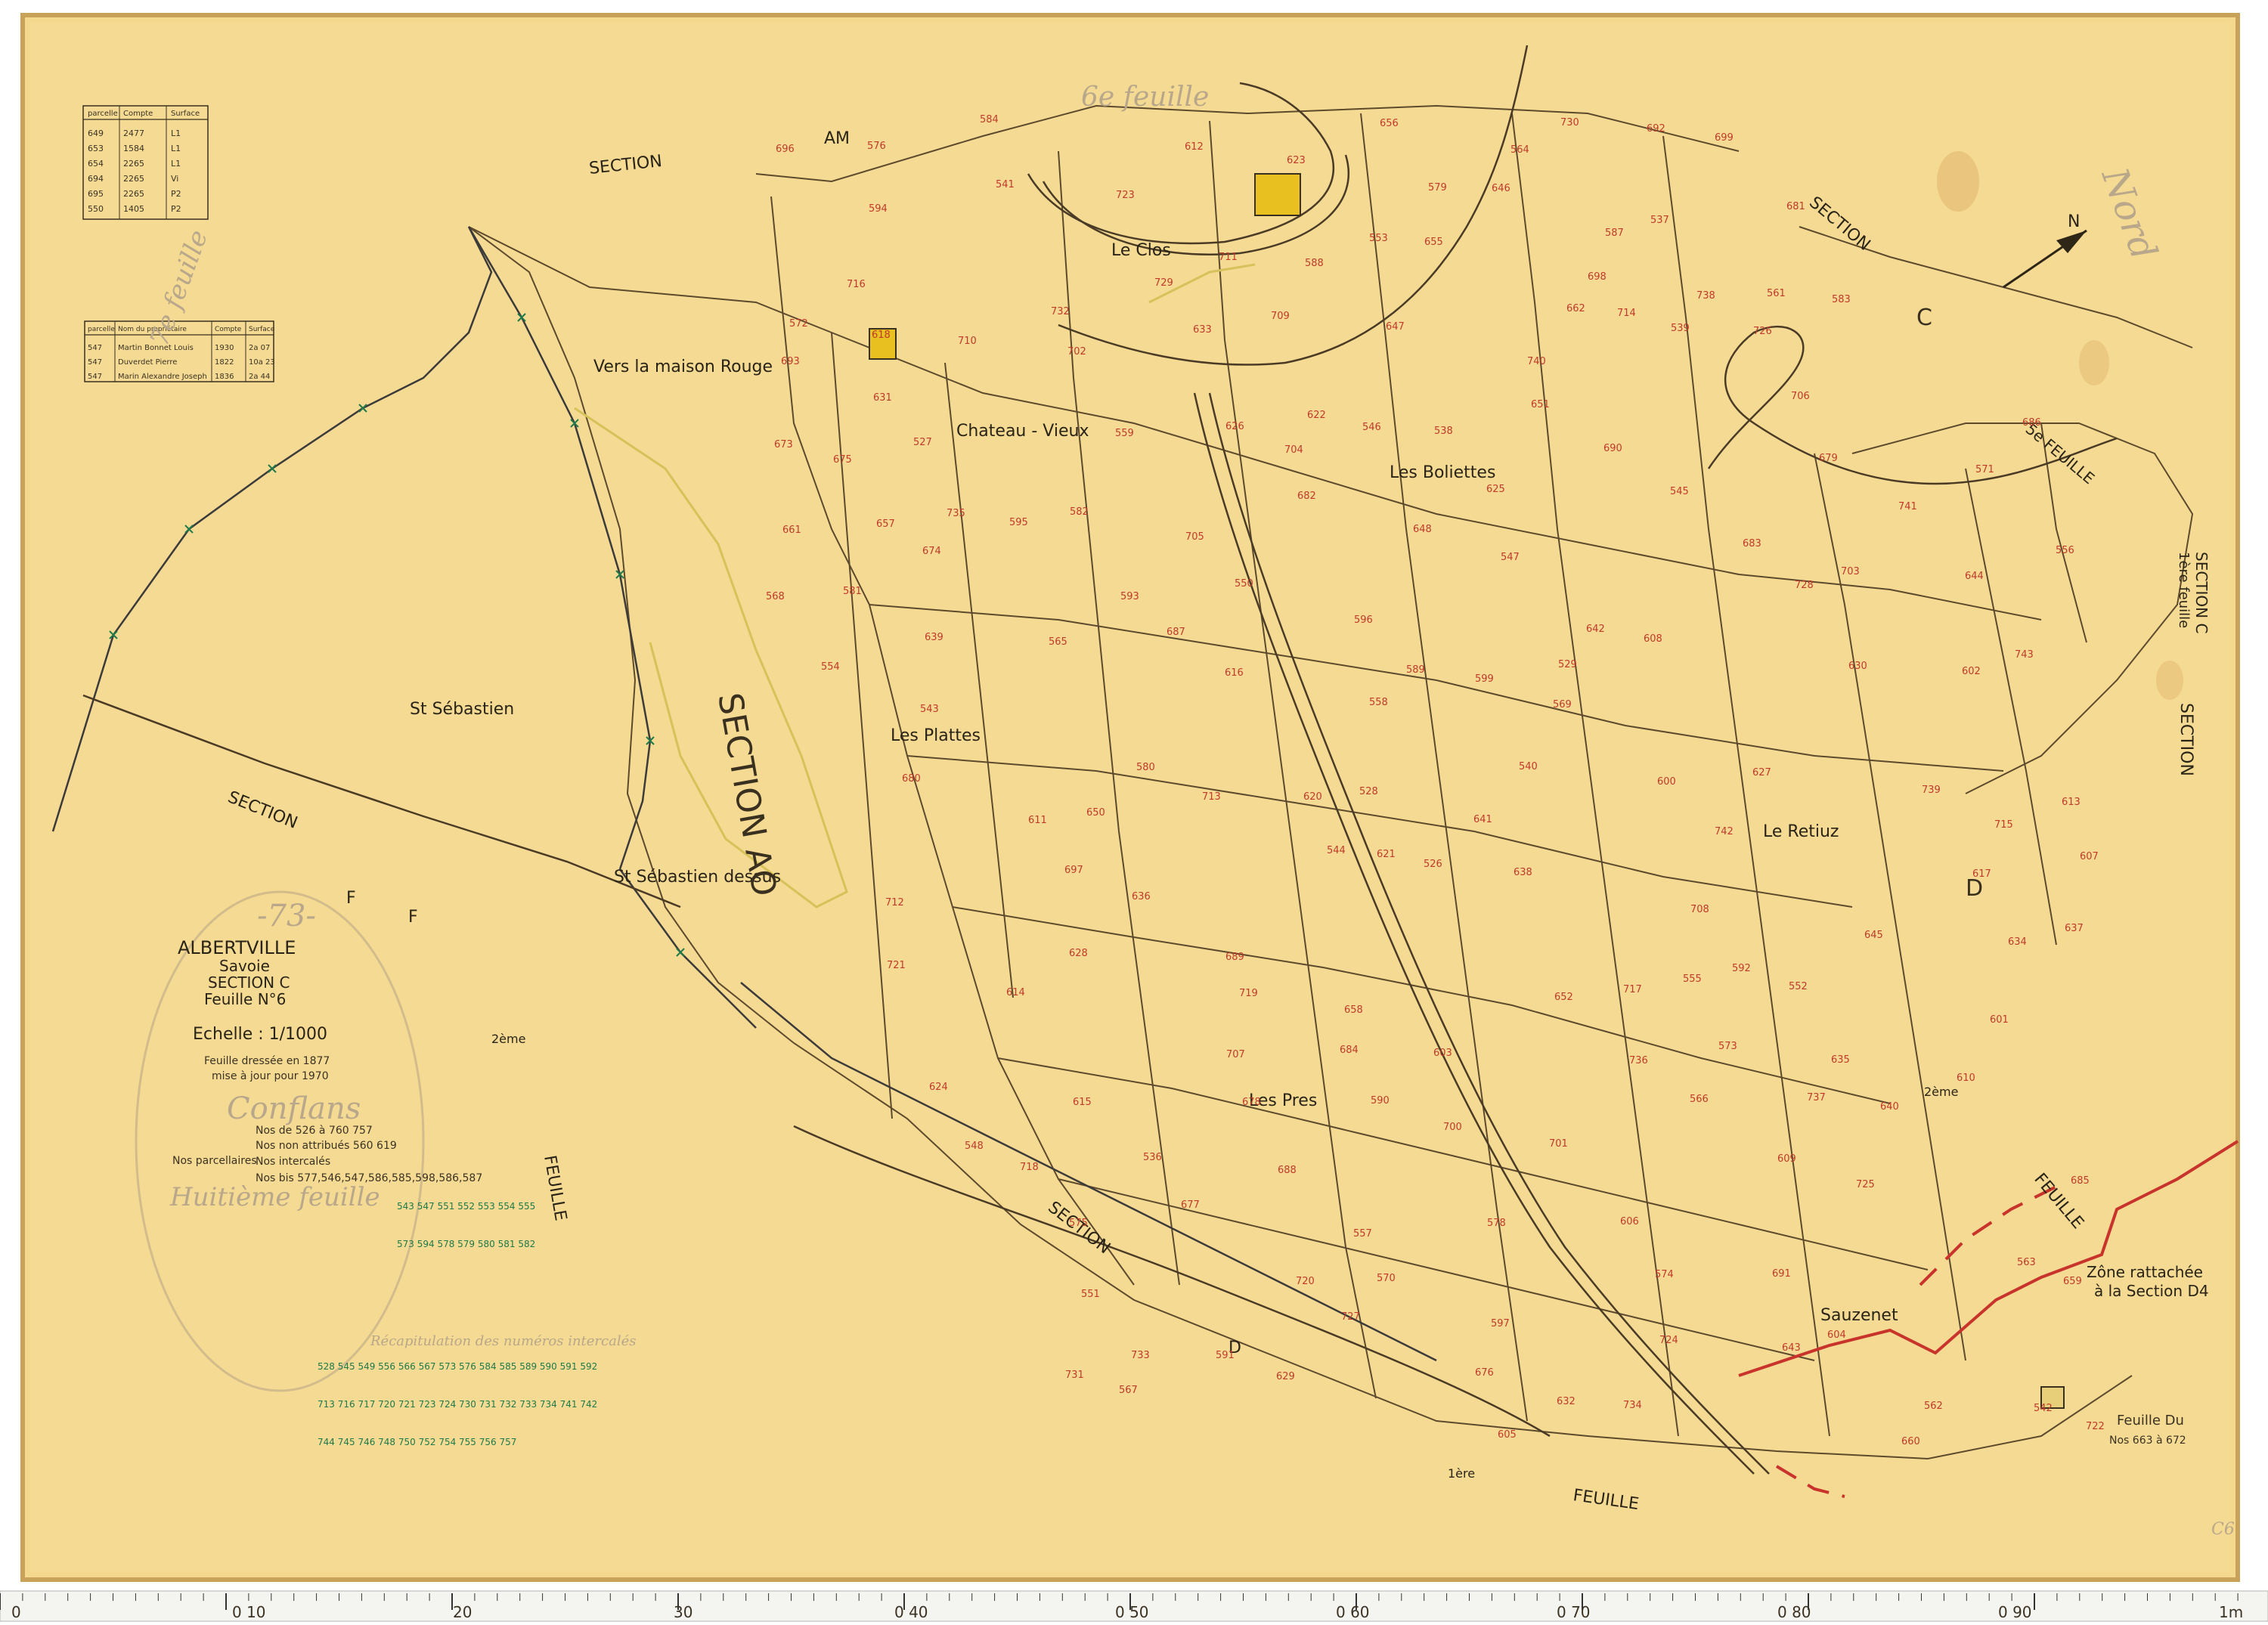 The image size is (2268, 1625). I want to click on parcel-number: 701, so click(1558, 1144).